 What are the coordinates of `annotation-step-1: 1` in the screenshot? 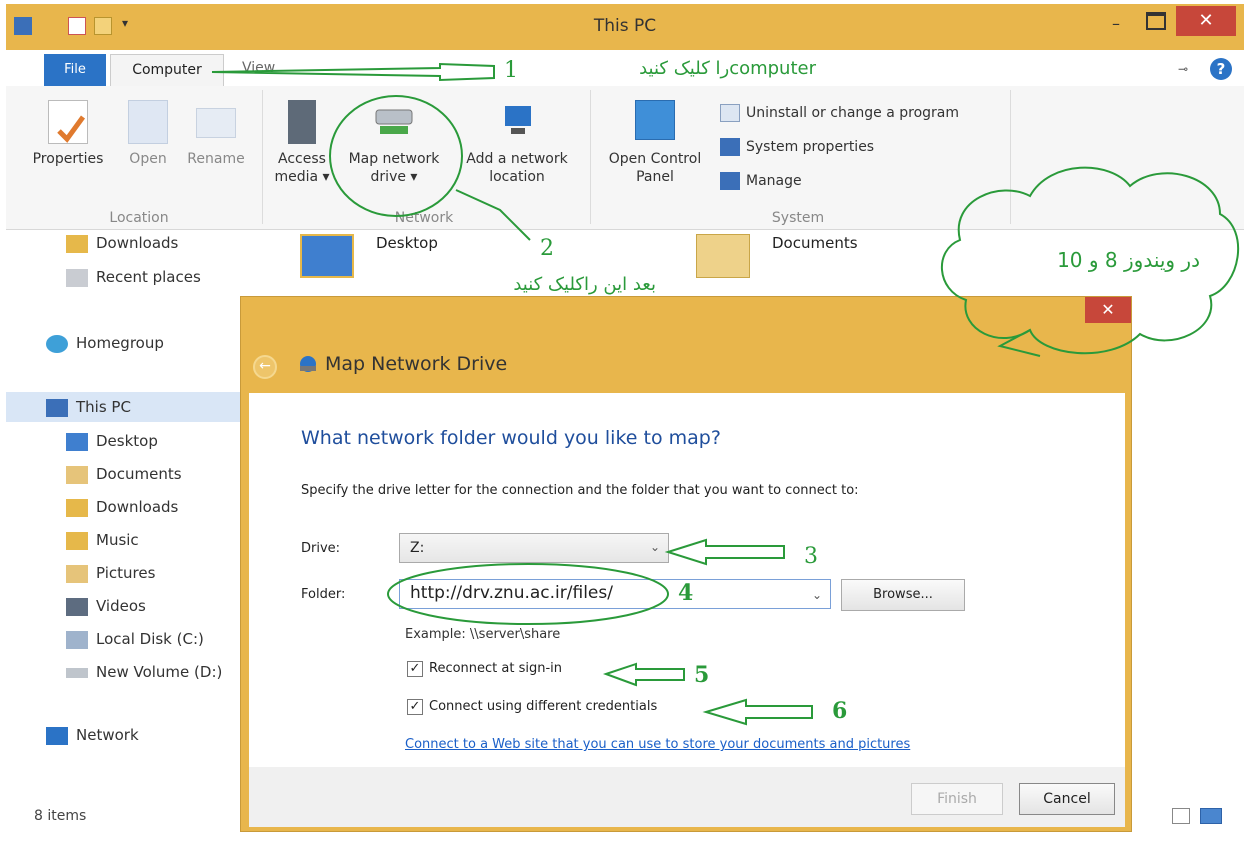 It's located at (511, 70).